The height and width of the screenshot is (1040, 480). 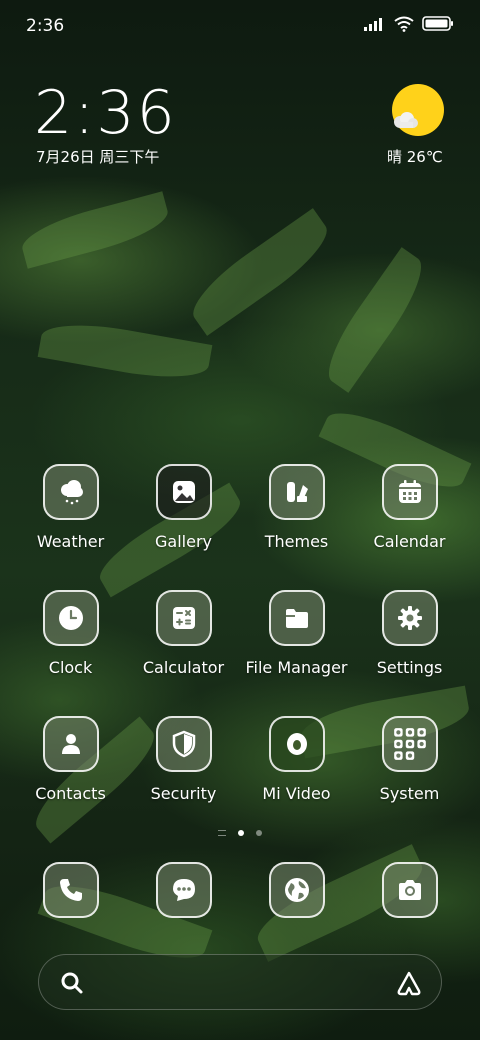 What do you see at coordinates (105, 113) in the screenshot?
I see `clock-widget-time: 2:36` at bounding box center [105, 113].